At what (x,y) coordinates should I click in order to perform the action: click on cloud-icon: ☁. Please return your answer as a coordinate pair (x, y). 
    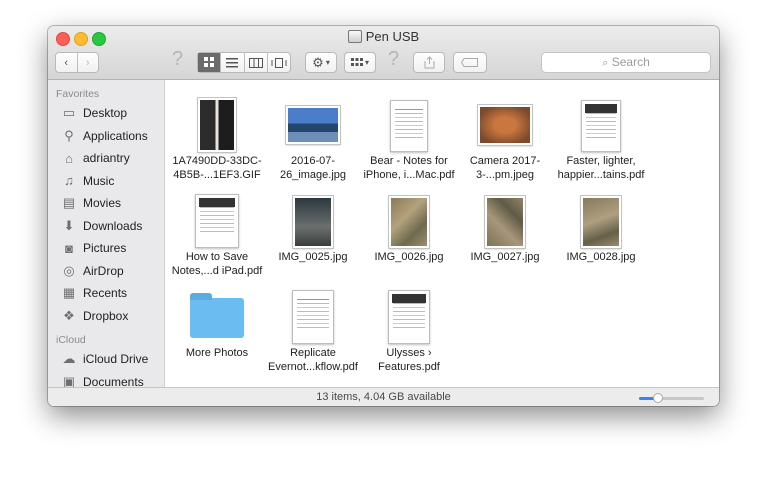
    Looking at the image, I should click on (69, 359).